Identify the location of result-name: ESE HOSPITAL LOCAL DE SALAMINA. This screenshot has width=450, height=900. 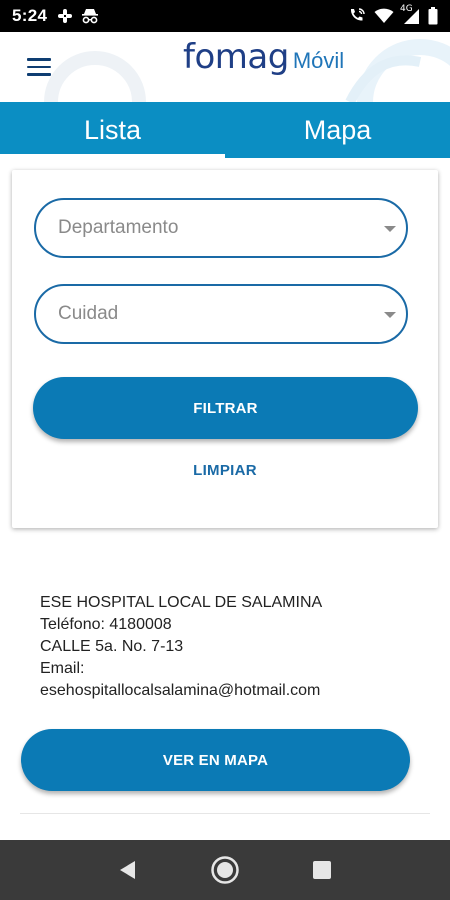
(181, 602).